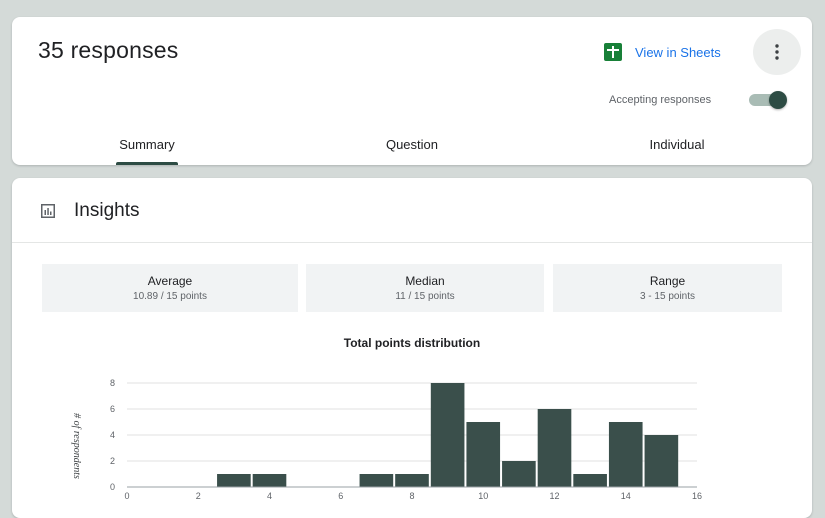 The image size is (825, 518). I want to click on view-in-sheets-label: View in Sheets, so click(678, 52).